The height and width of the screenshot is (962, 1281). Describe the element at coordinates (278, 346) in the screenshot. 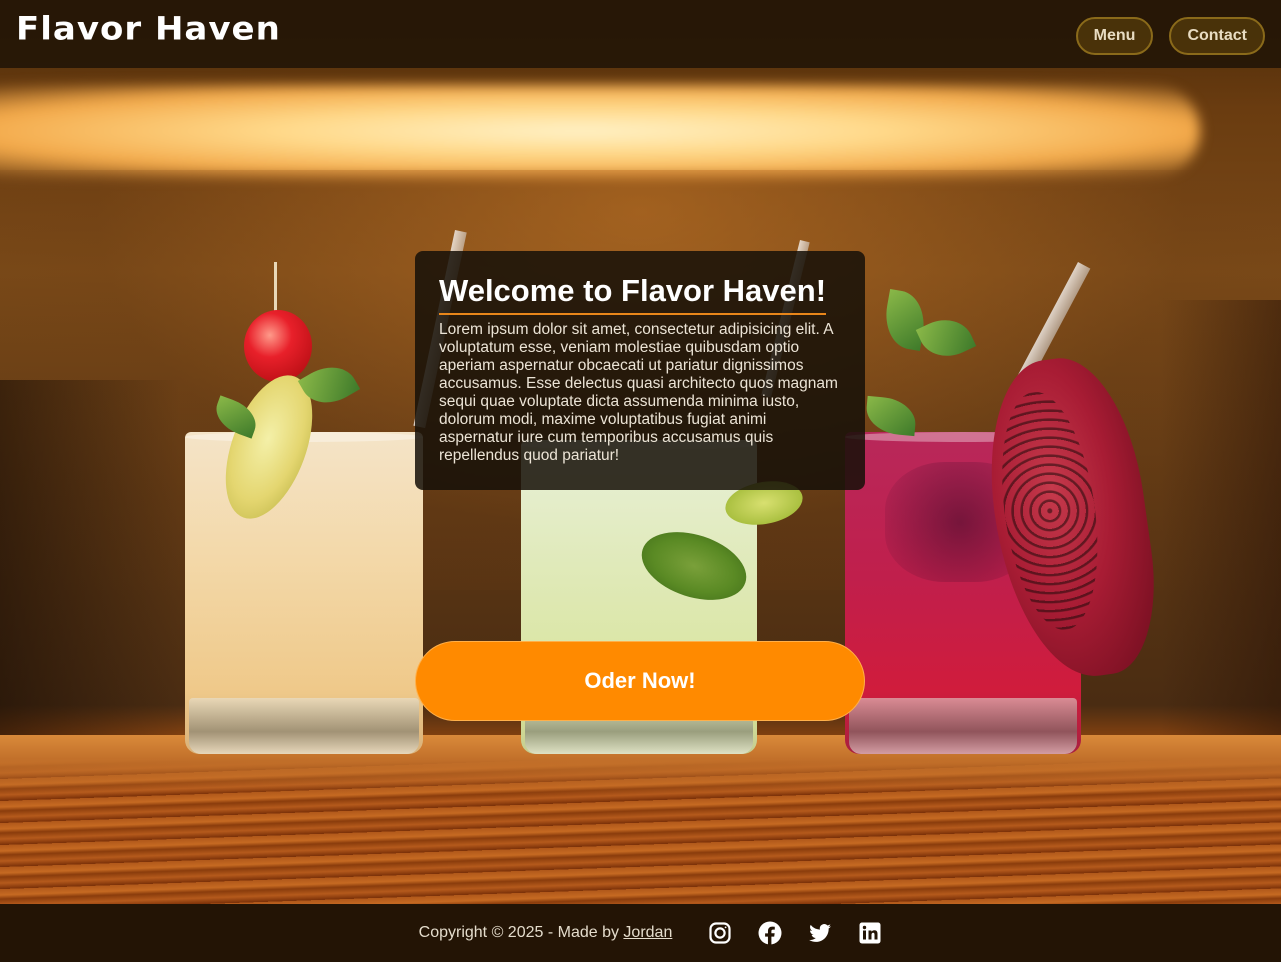

I see `cherry-garnish` at that location.